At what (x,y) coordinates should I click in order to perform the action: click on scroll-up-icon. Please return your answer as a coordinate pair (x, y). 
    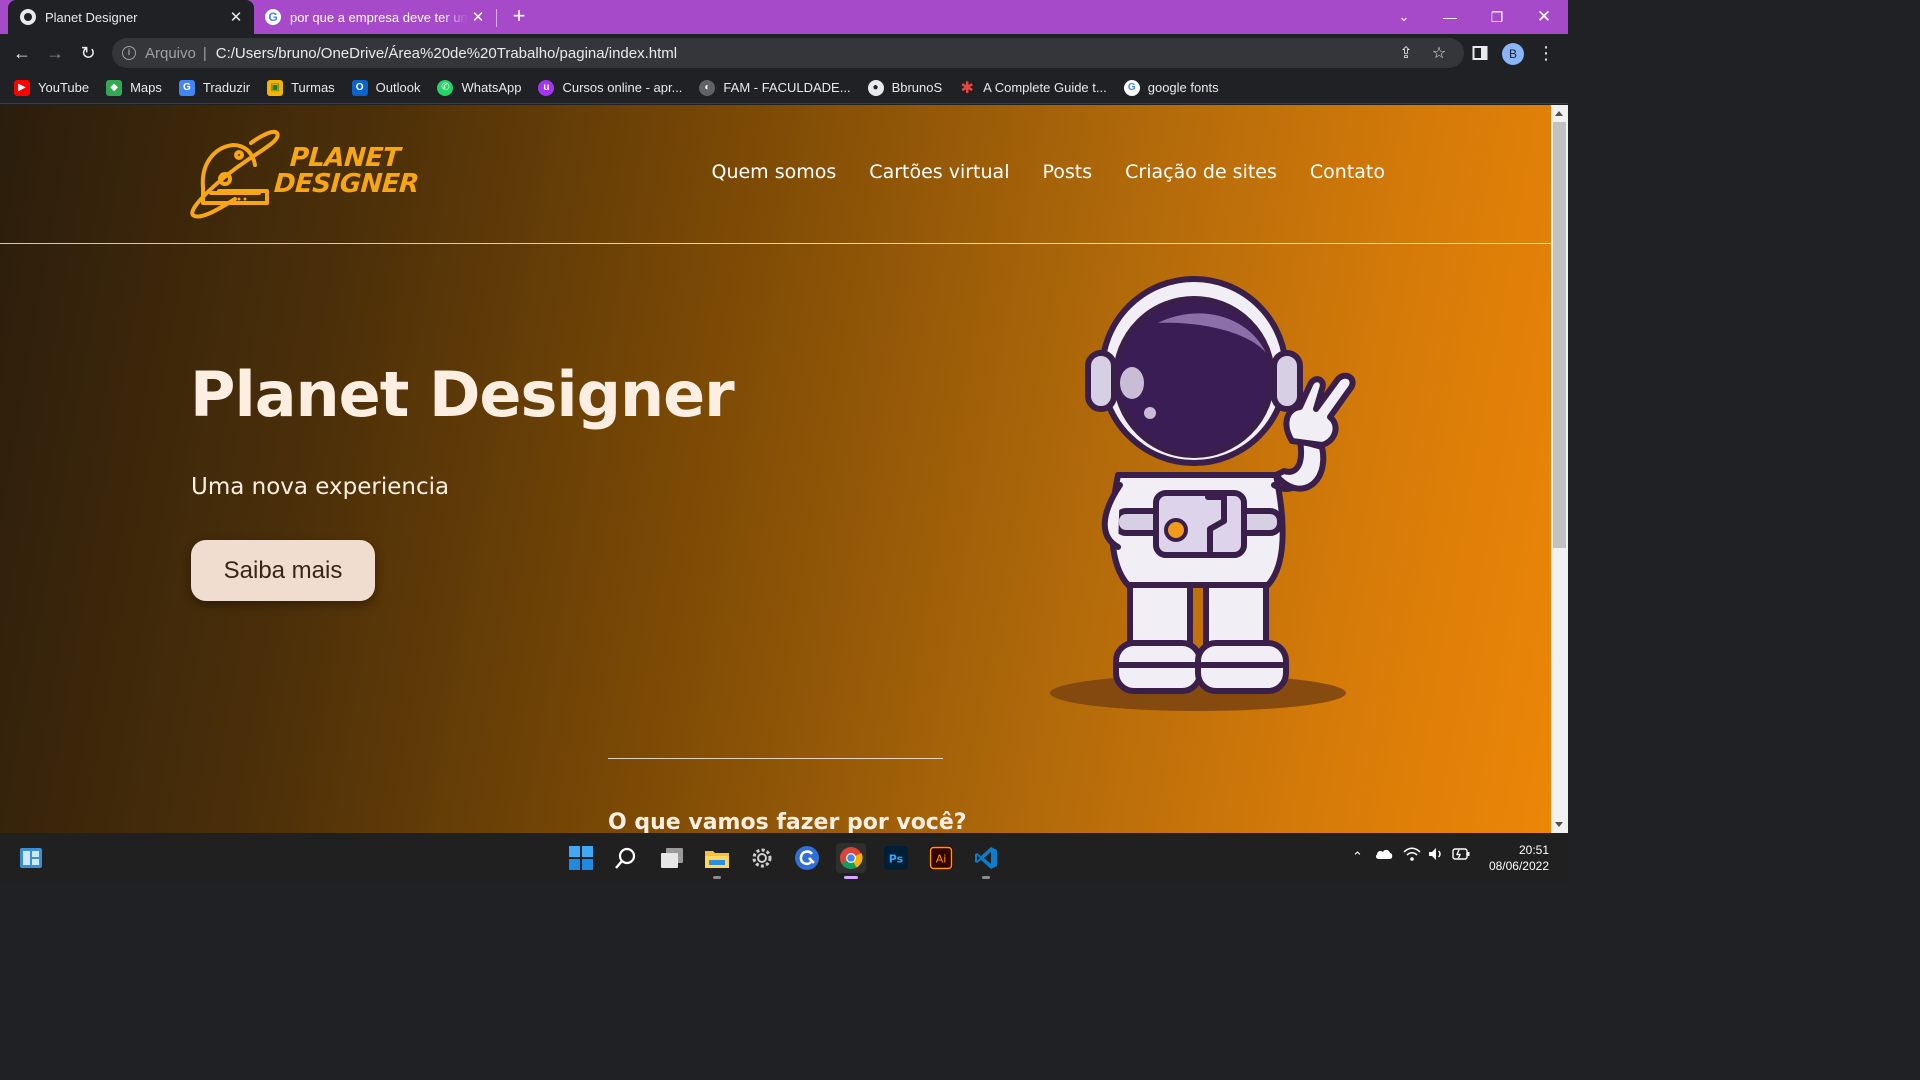
    Looking at the image, I should click on (1559, 113).